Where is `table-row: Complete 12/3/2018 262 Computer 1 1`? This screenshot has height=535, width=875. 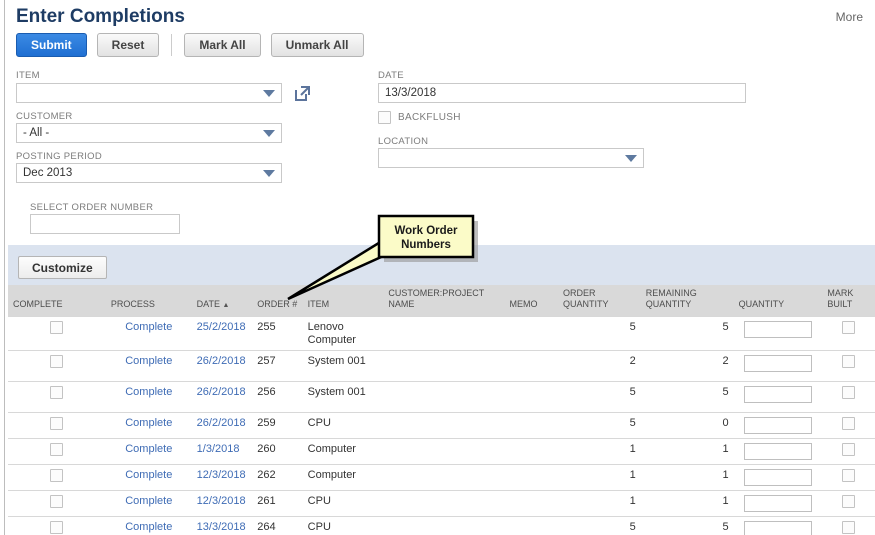 table-row: Complete 12/3/2018 262 Computer 1 1 is located at coordinates (441, 477).